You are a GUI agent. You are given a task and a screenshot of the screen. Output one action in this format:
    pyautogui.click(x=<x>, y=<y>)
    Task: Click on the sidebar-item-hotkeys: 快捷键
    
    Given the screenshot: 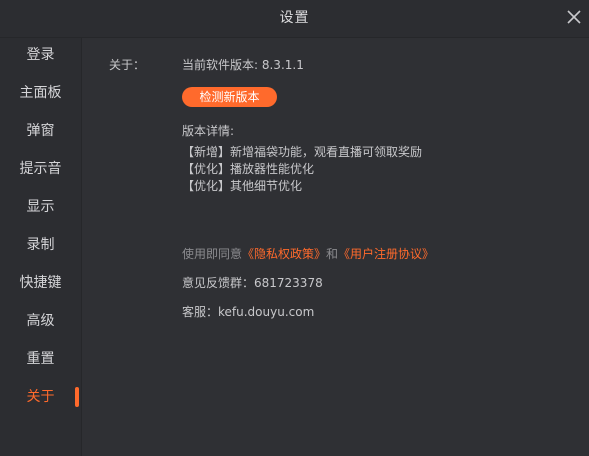 What is the action you would take?
    pyautogui.click(x=40, y=283)
    